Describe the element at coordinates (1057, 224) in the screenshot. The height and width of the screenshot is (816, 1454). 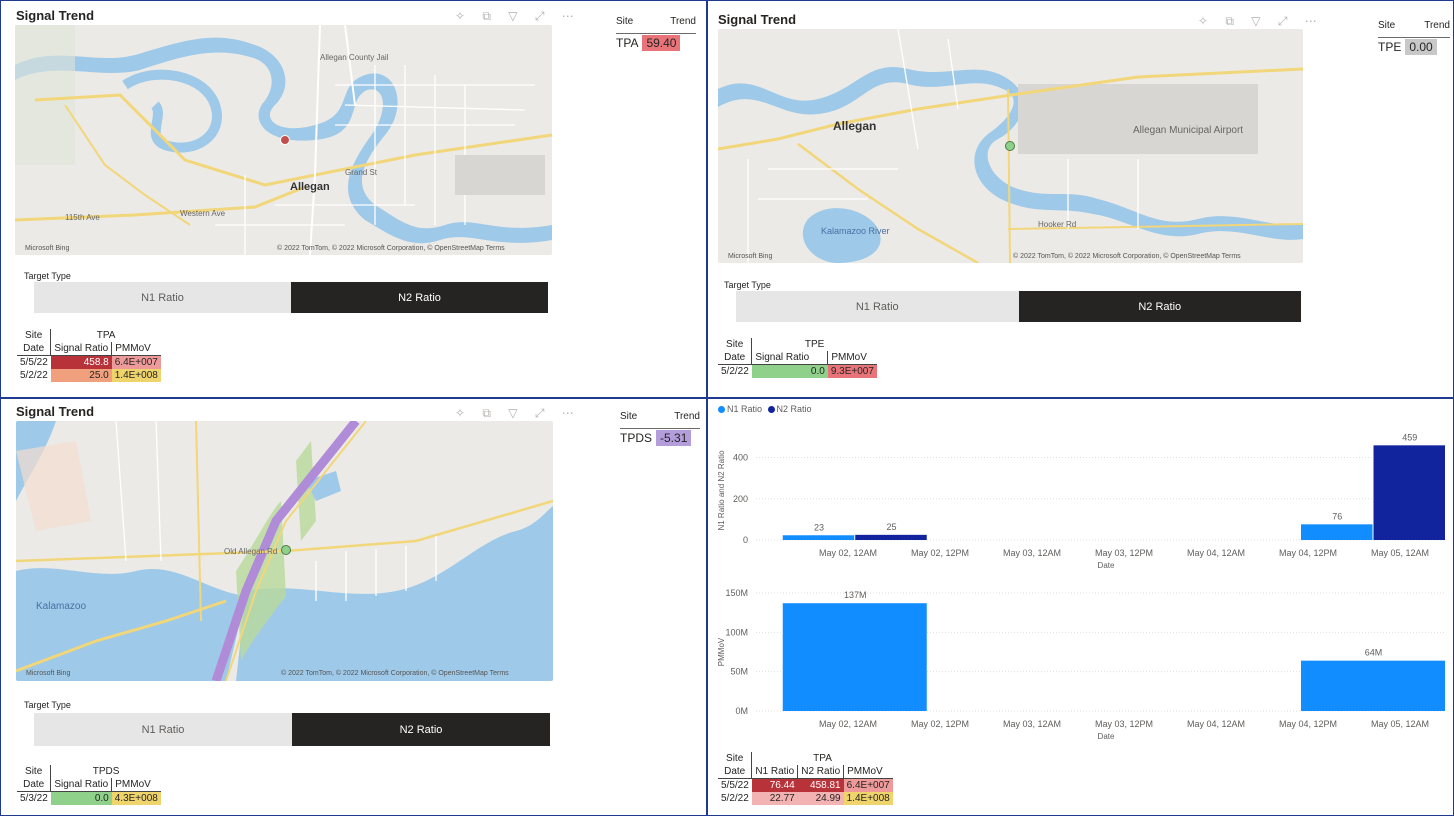
I see `map-label: Hooker Rd` at that location.